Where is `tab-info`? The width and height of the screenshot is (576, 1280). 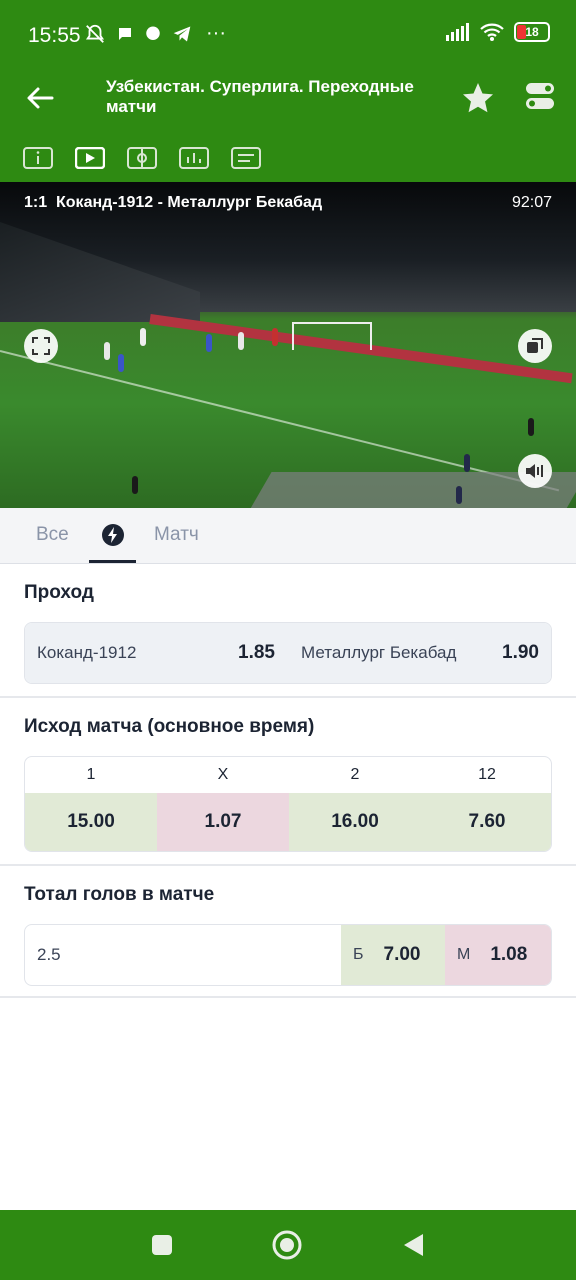
tab-info is located at coordinates (38, 158).